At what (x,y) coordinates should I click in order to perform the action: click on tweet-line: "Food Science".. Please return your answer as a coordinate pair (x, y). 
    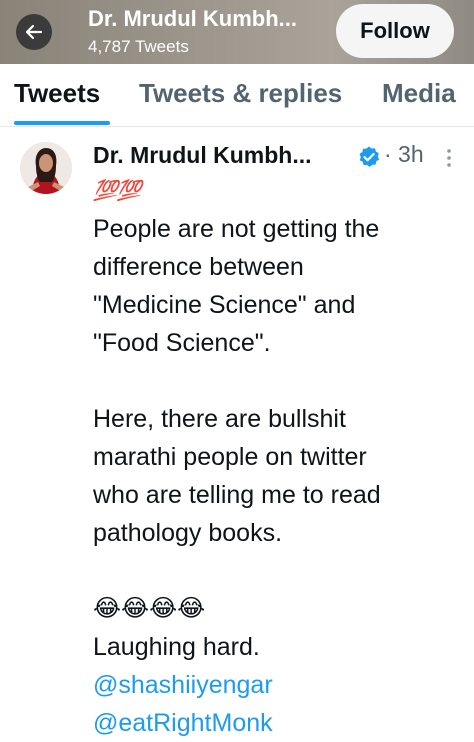
    Looking at the image, I should click on (182, 343).